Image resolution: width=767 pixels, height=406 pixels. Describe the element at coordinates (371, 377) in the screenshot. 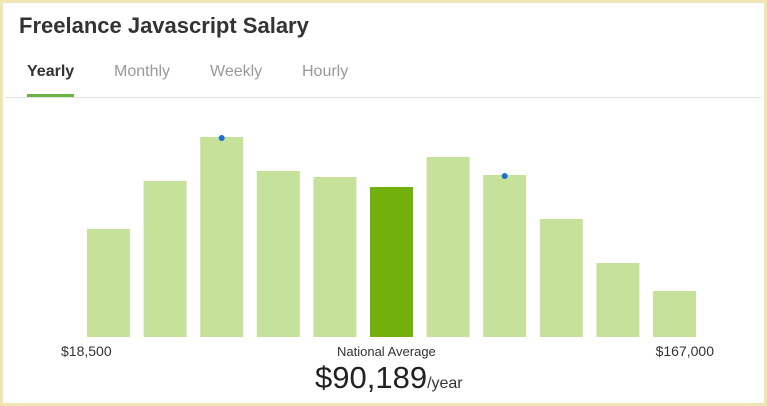

I see `average-salary-amount: $90,189` at that location.